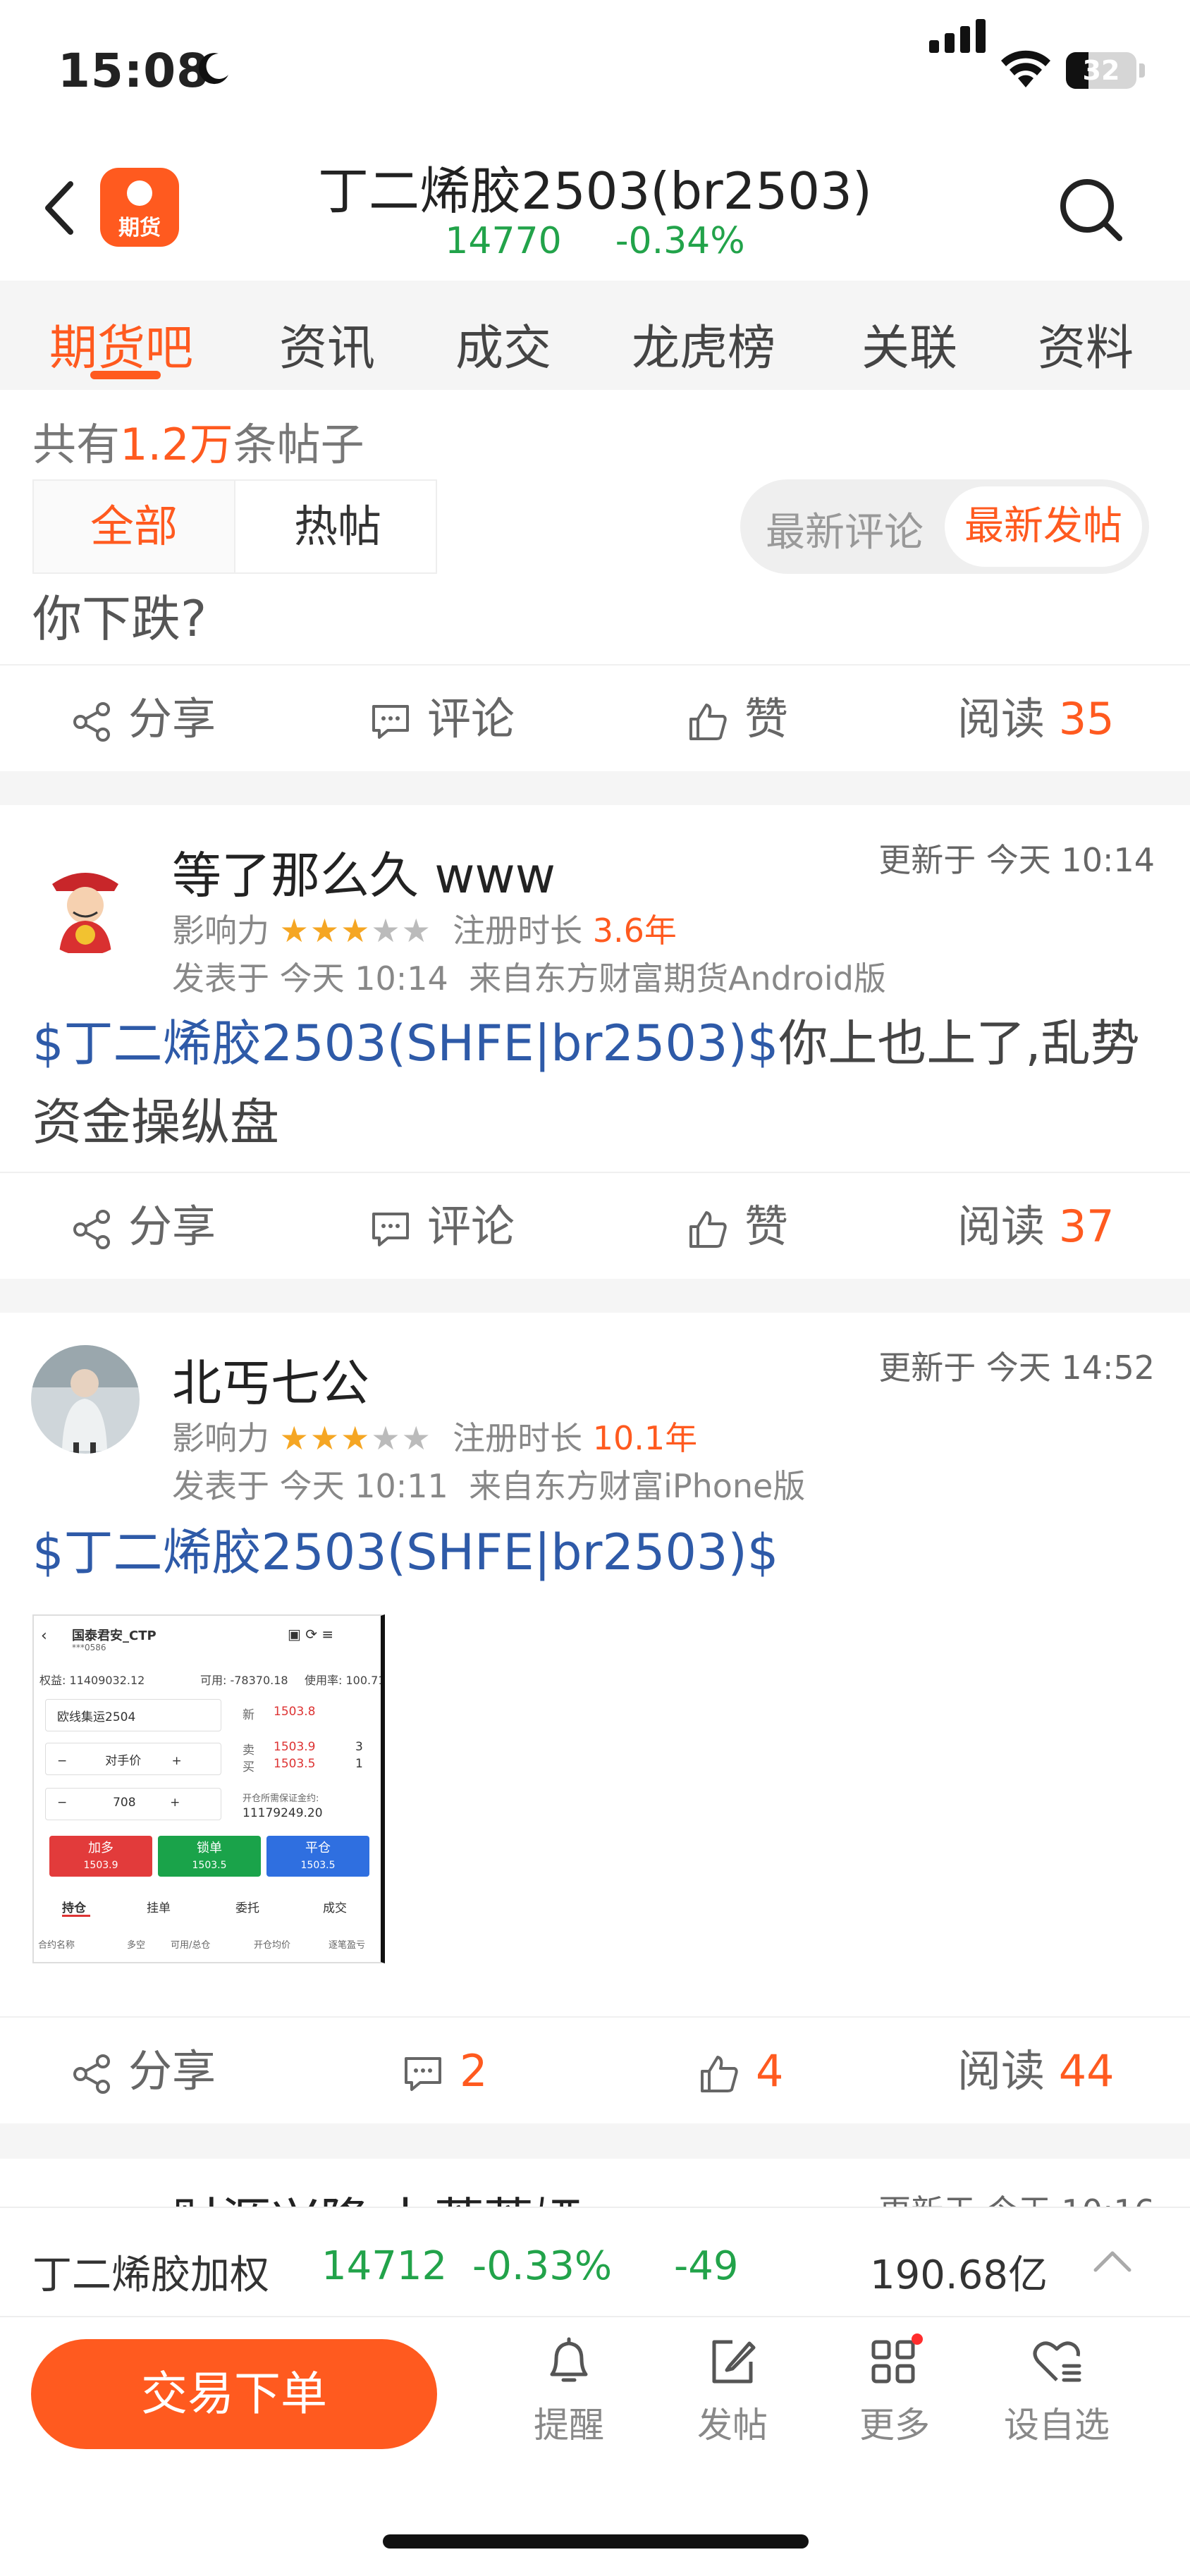  What do you see at coordinates (444, 2071) in the screenshot?
I see `comment-button: 2` at bounding box center [444, 2071].